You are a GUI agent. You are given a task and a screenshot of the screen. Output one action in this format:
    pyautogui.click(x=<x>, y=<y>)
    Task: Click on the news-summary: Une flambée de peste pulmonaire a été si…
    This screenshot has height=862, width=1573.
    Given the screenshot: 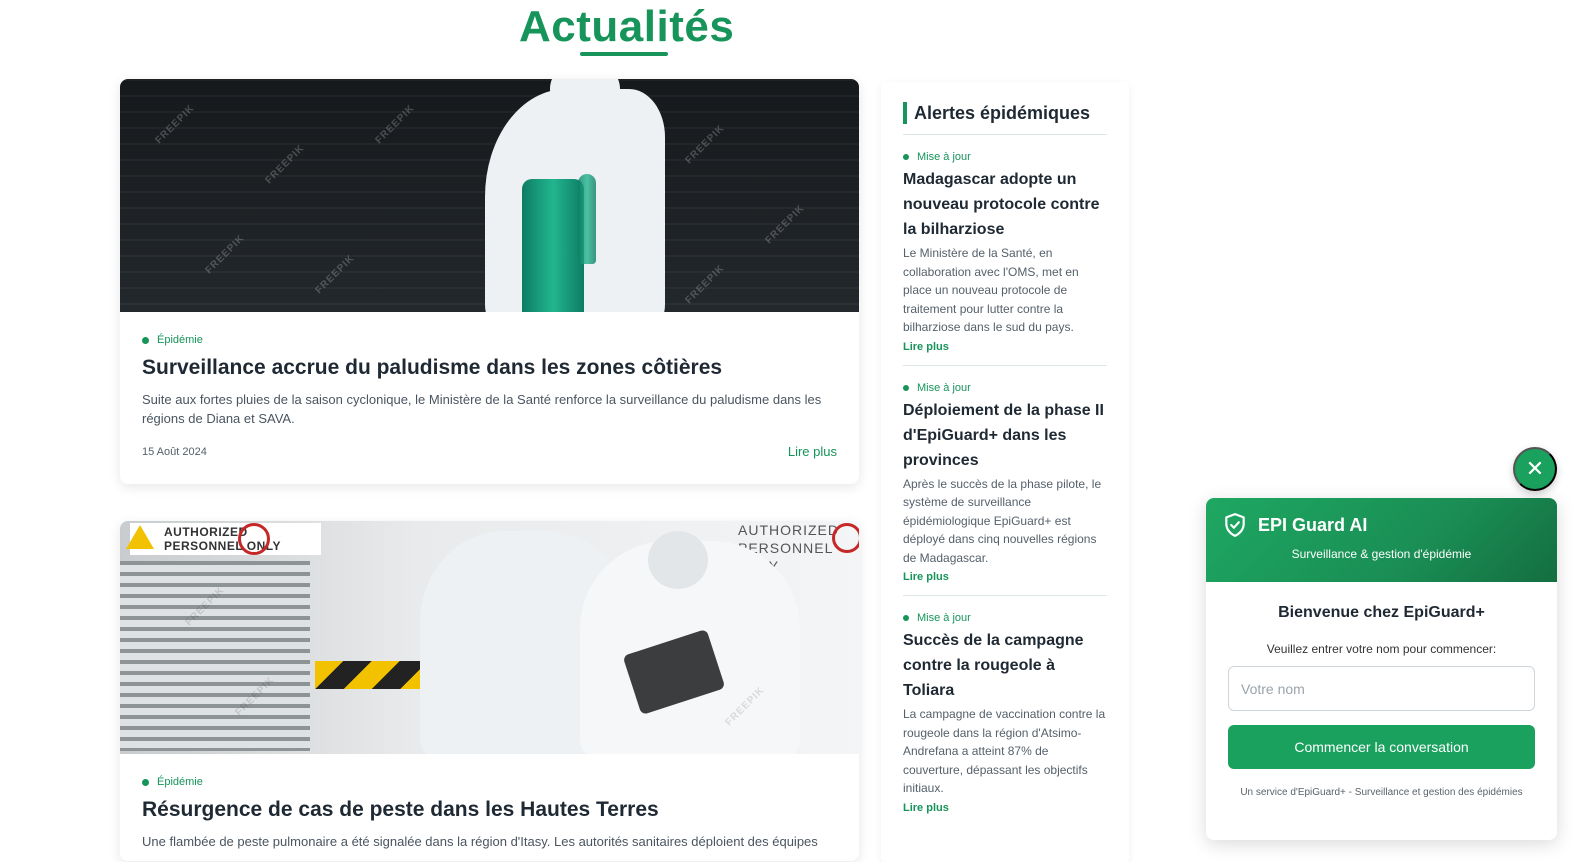 What is the action you would take?
    pyautogui.click(x=480, y=841)
    